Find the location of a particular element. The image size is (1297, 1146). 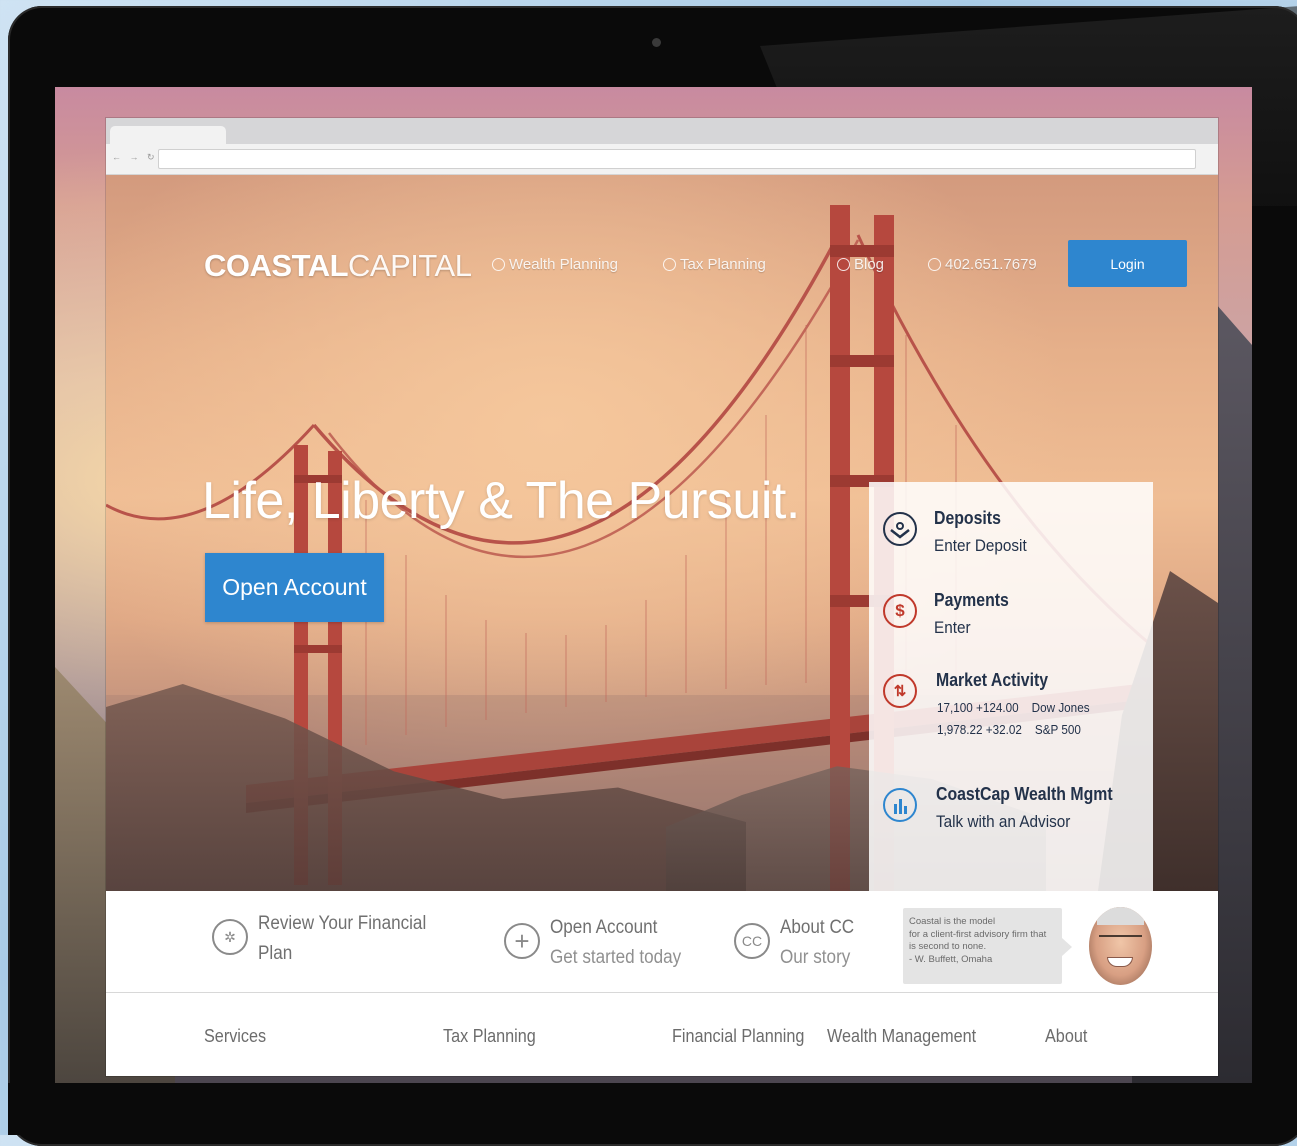

dow-value: 17,100 +124.00 is located at coordinates (978, 707).